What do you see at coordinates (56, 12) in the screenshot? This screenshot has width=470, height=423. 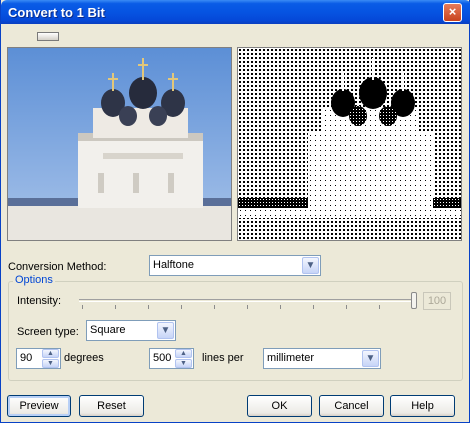 I see `window-title: Convert to 1 Bit` at bounding box center [56, 12].